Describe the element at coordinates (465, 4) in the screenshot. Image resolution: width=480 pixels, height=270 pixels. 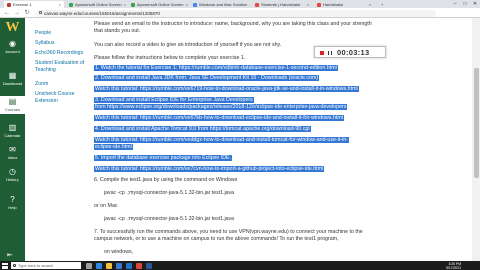
I see `maximize-button: □` at that location.